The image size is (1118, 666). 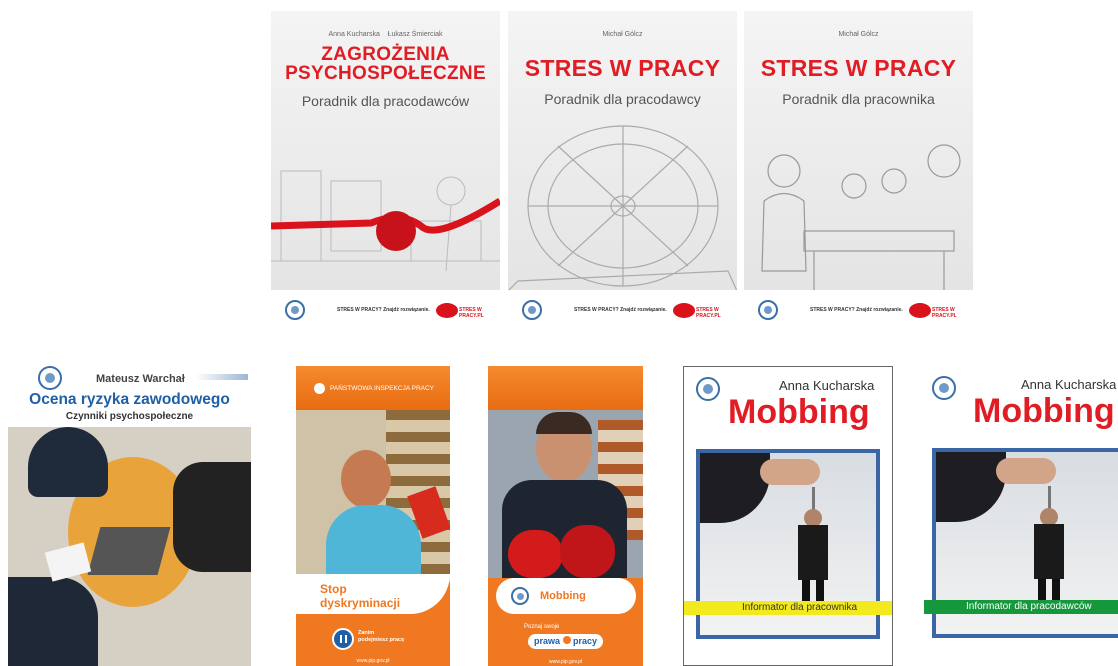 What do you see at coordinates (858, 99) in the screenshot?
I see `cover-subtitle: Poradnik dla pracownika` at bounding box center [858, 99].